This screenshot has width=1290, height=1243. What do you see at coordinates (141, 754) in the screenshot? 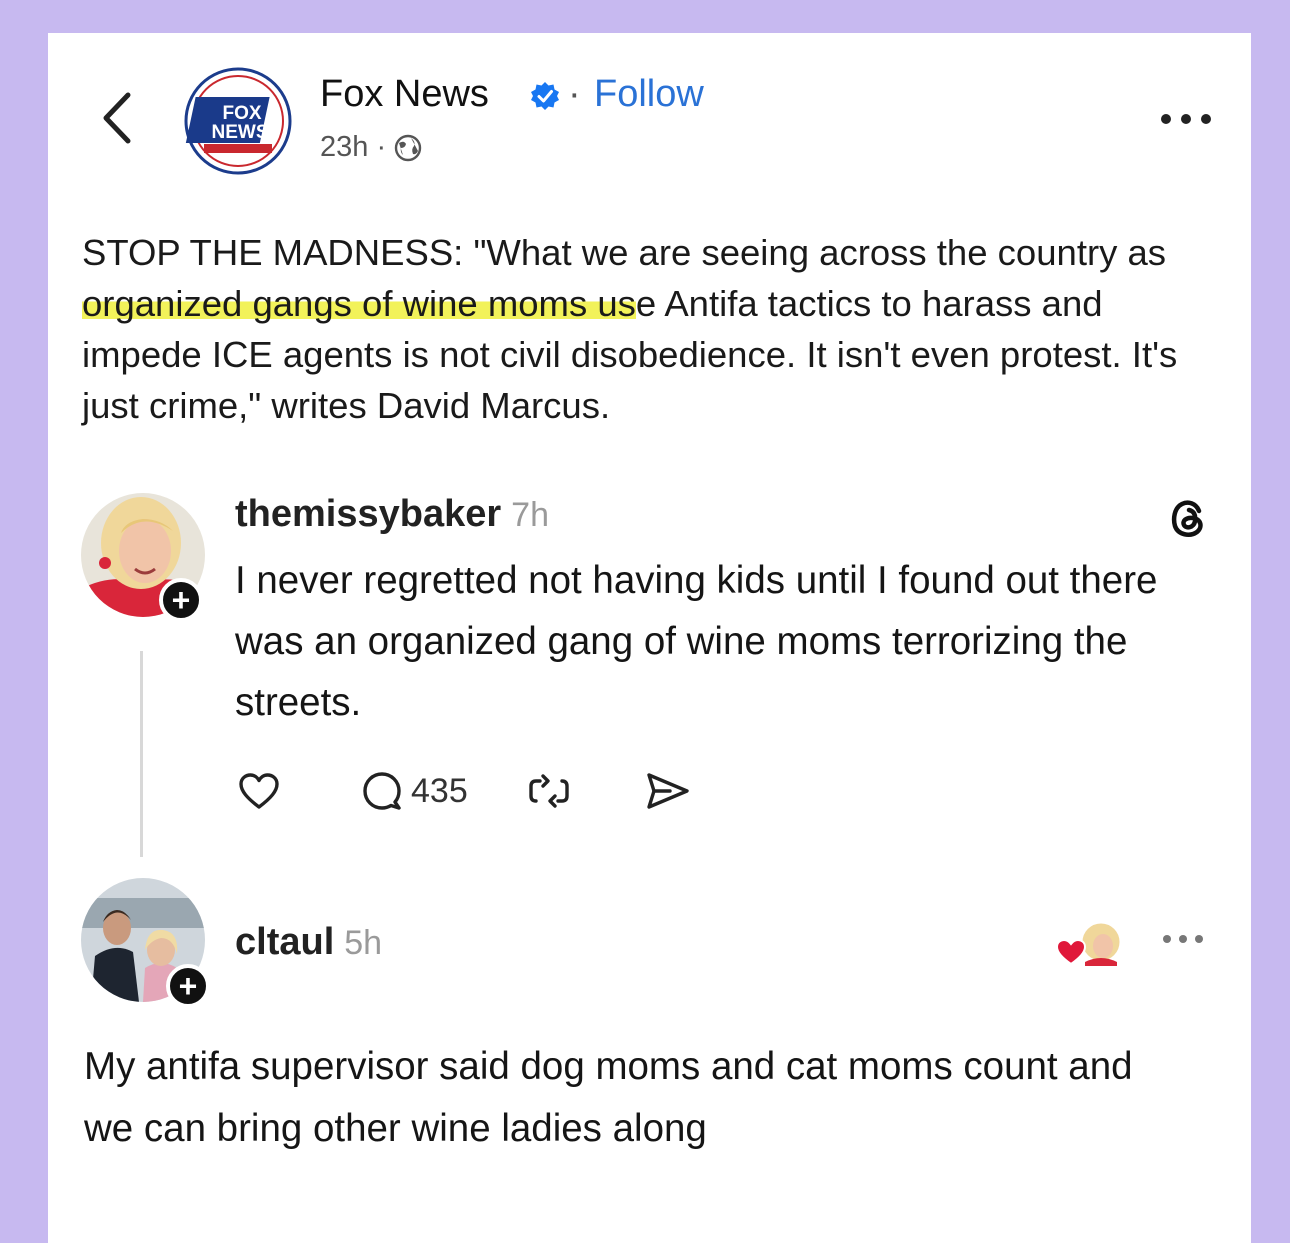
I see `thread-connector-line` at bounding box center [141, 754].